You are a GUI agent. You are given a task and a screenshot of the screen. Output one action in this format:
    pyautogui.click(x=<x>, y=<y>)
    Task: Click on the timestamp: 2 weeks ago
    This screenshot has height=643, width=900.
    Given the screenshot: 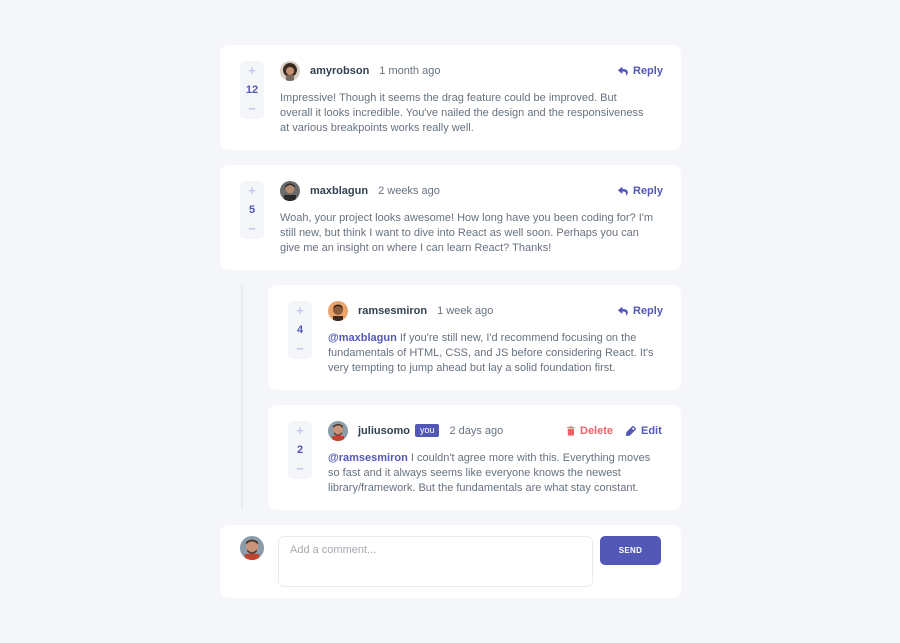 What is the action you would take?
    pyautogui.click(x=409, y=190)
    